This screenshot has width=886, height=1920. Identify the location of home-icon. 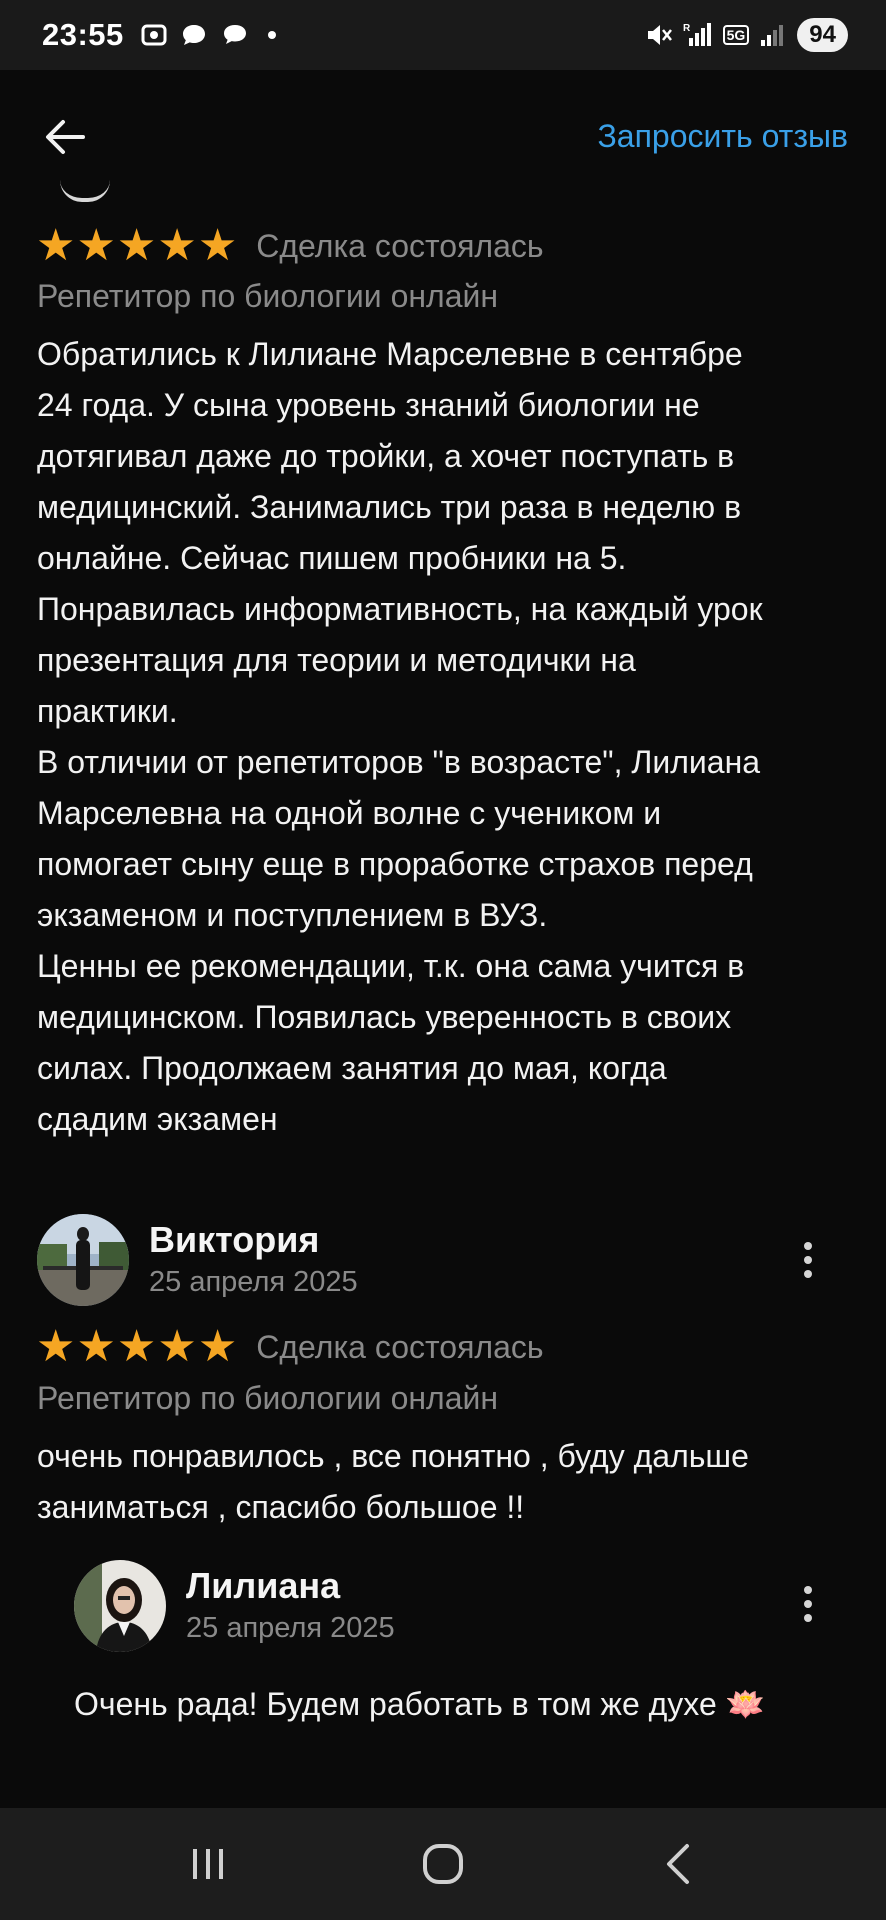
(442, 1864).